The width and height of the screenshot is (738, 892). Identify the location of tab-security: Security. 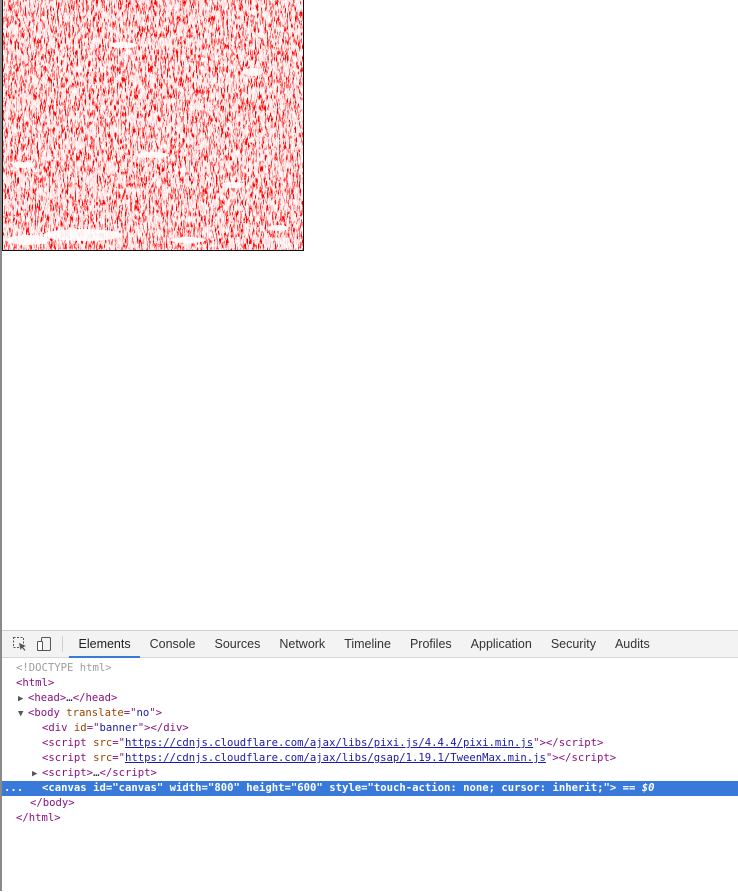
(573, 644).